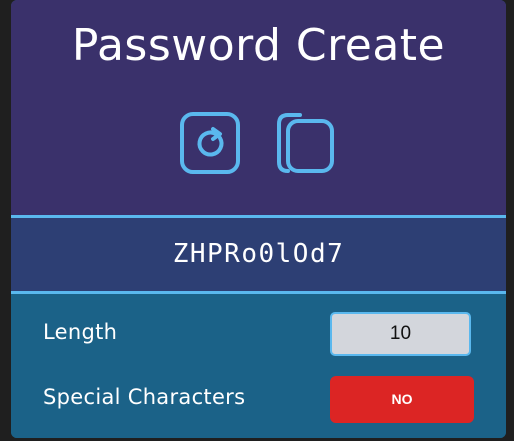  I want to click on app-title: Password Create, so click(258, 45).